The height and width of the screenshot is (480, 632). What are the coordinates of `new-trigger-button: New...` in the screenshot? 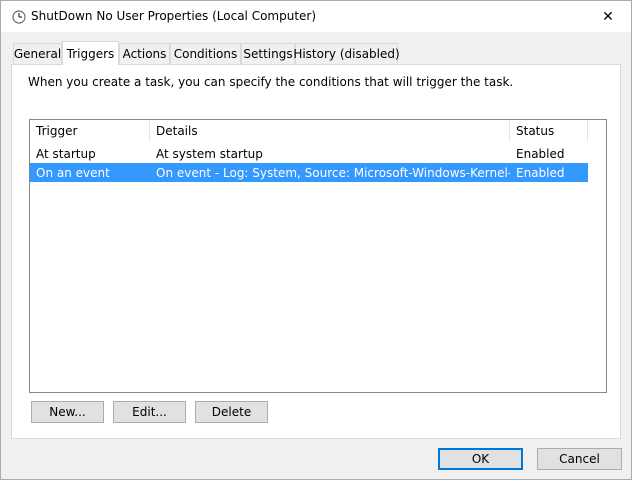 It's located at (67, 412).